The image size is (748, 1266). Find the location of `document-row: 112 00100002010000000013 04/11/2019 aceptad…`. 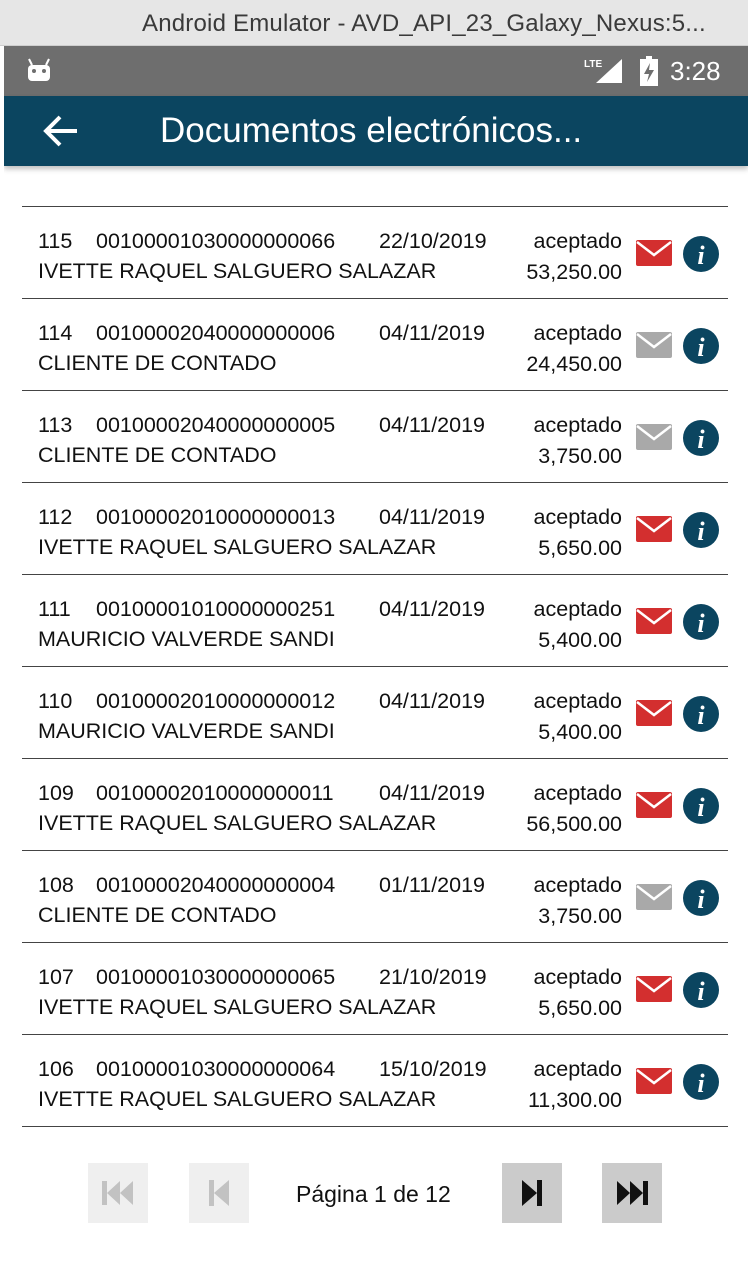

document-row: 112 00100002010000000013 04/11/2019 aceptad… is located at coordinates (375, 529).